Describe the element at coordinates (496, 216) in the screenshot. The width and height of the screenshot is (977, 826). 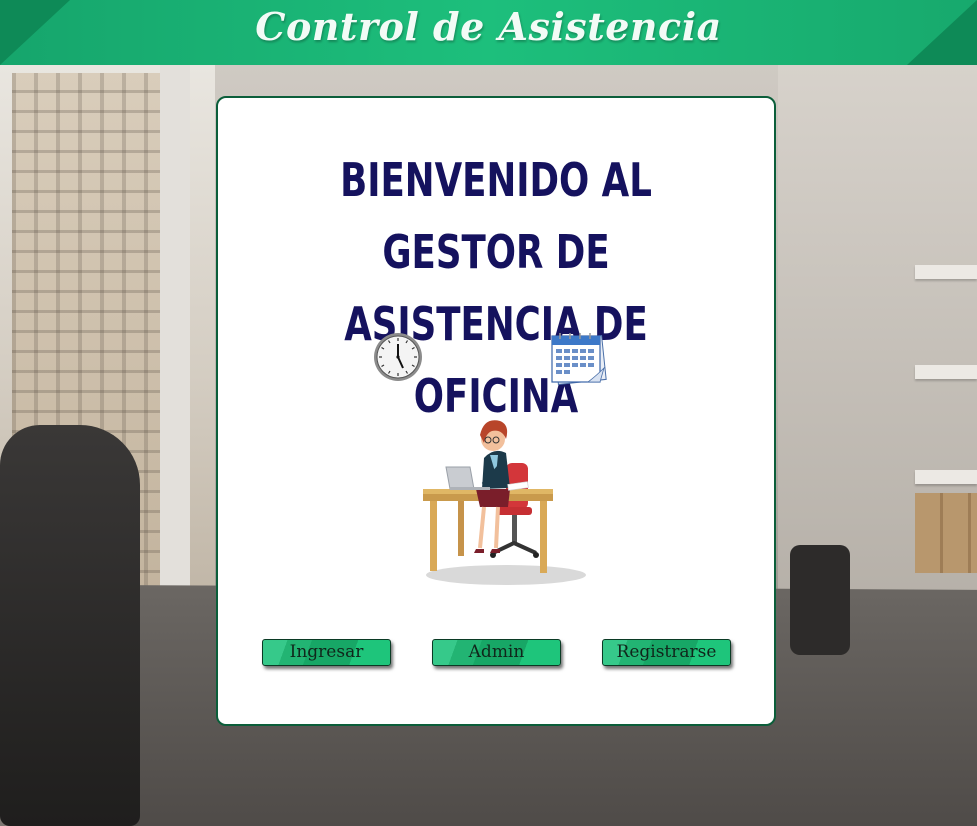
I see `welcome-line-1: BIENVENIDO AL GESTOR DE` at that location.